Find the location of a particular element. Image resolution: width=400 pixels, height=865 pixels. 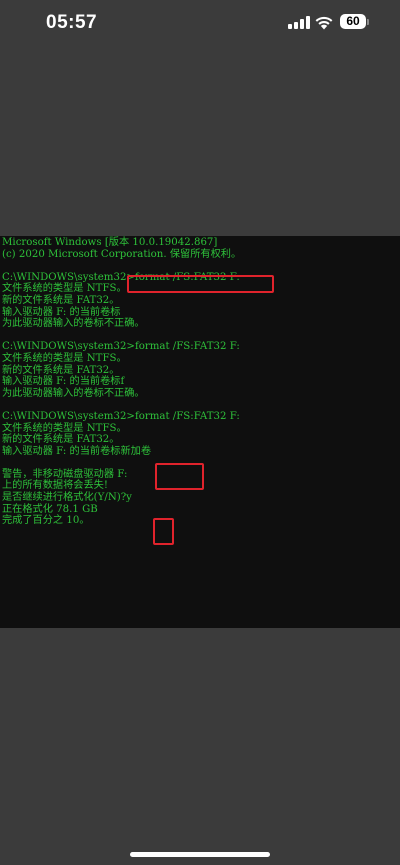

console-line: 输入驱动器 F: 的当前卷标 is located at coordinates (61, 312).